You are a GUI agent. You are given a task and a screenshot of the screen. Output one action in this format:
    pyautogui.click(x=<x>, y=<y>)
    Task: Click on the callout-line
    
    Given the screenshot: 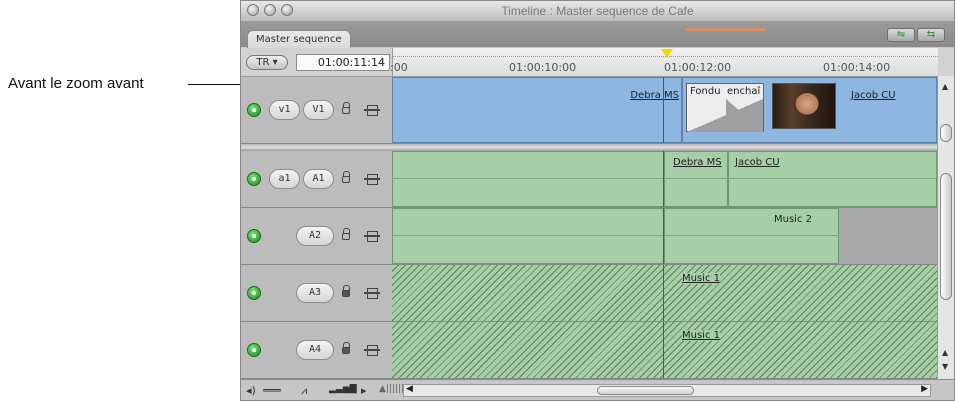 What is the action you would take?
    pyautogui.click(x=214, y=84)
    